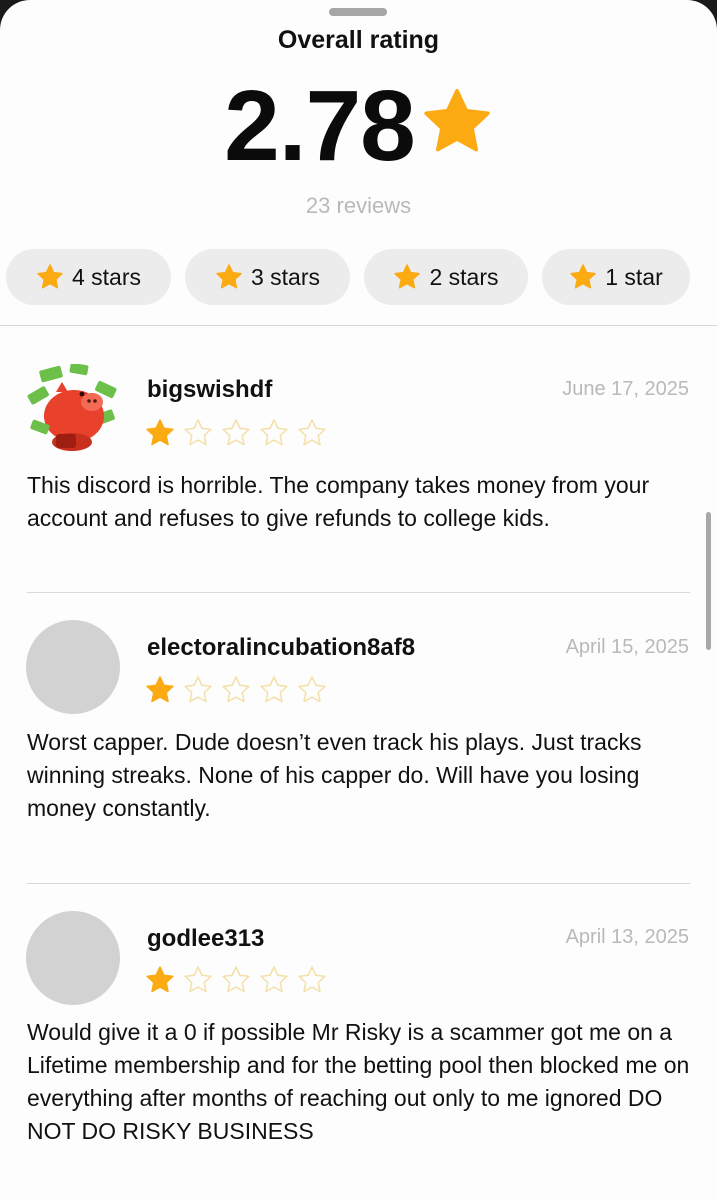 Image resolution: width=717 pixels, height=1200 pixels. Describe the element at coordinates (358, 205) in the screenshot. I see `reviews-count: 23 reviews` at that location.